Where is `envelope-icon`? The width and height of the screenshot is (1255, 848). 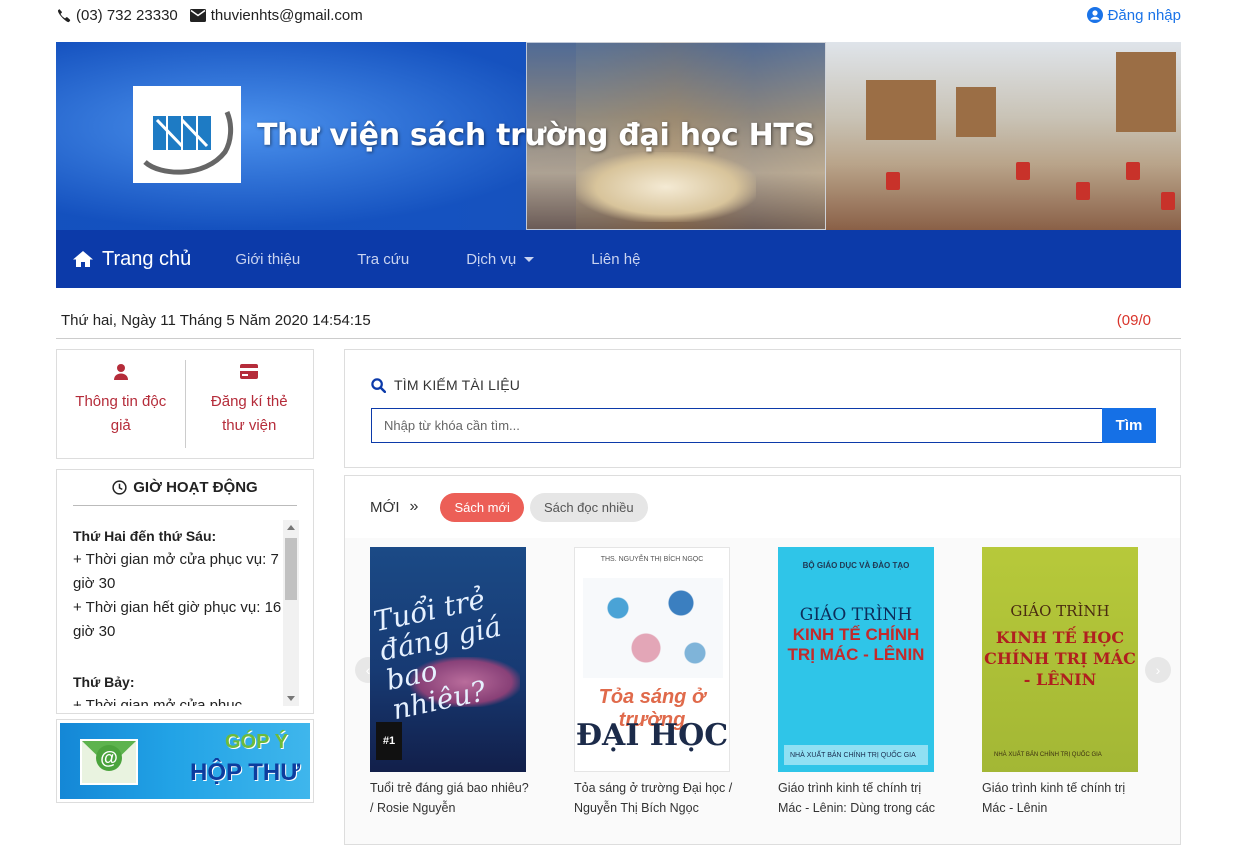
envelope-icon is located at coordinates (197, 15).